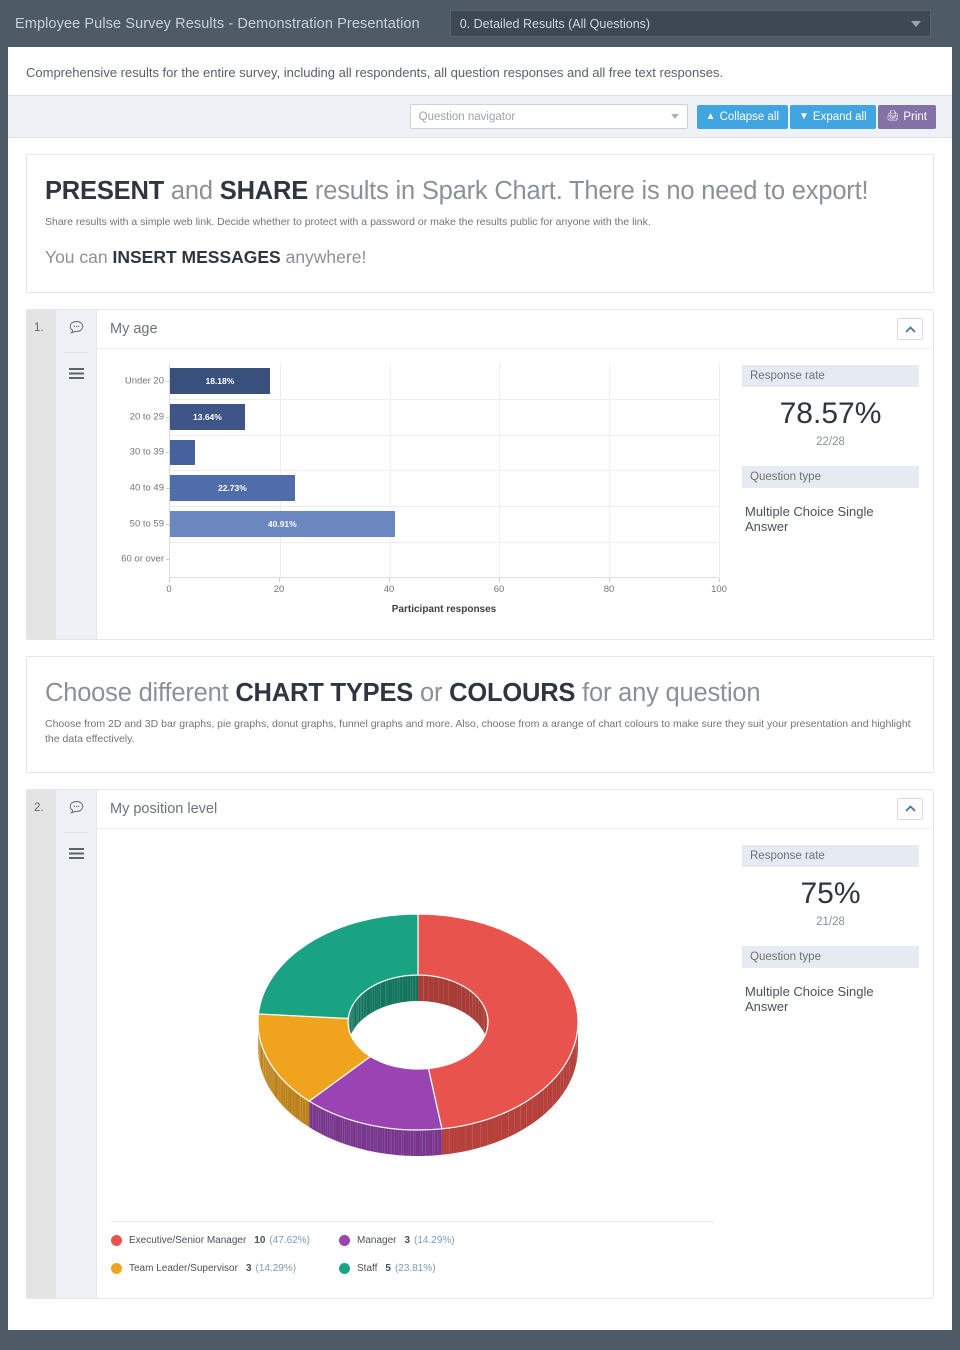 Image resolution: width=960 pixels, height=1350 pixels. What do you see at coordinates (232, 488) in the screenshot?
I see `bar: 22.73%` at bounding box center [232, 488].